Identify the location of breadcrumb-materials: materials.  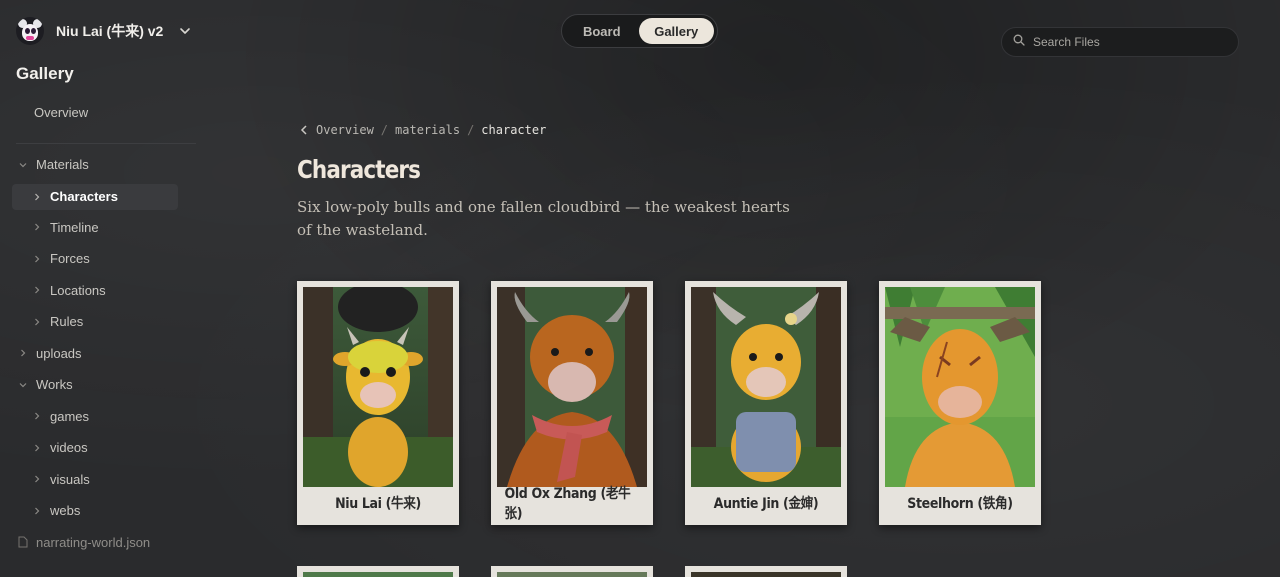
(427, 130).